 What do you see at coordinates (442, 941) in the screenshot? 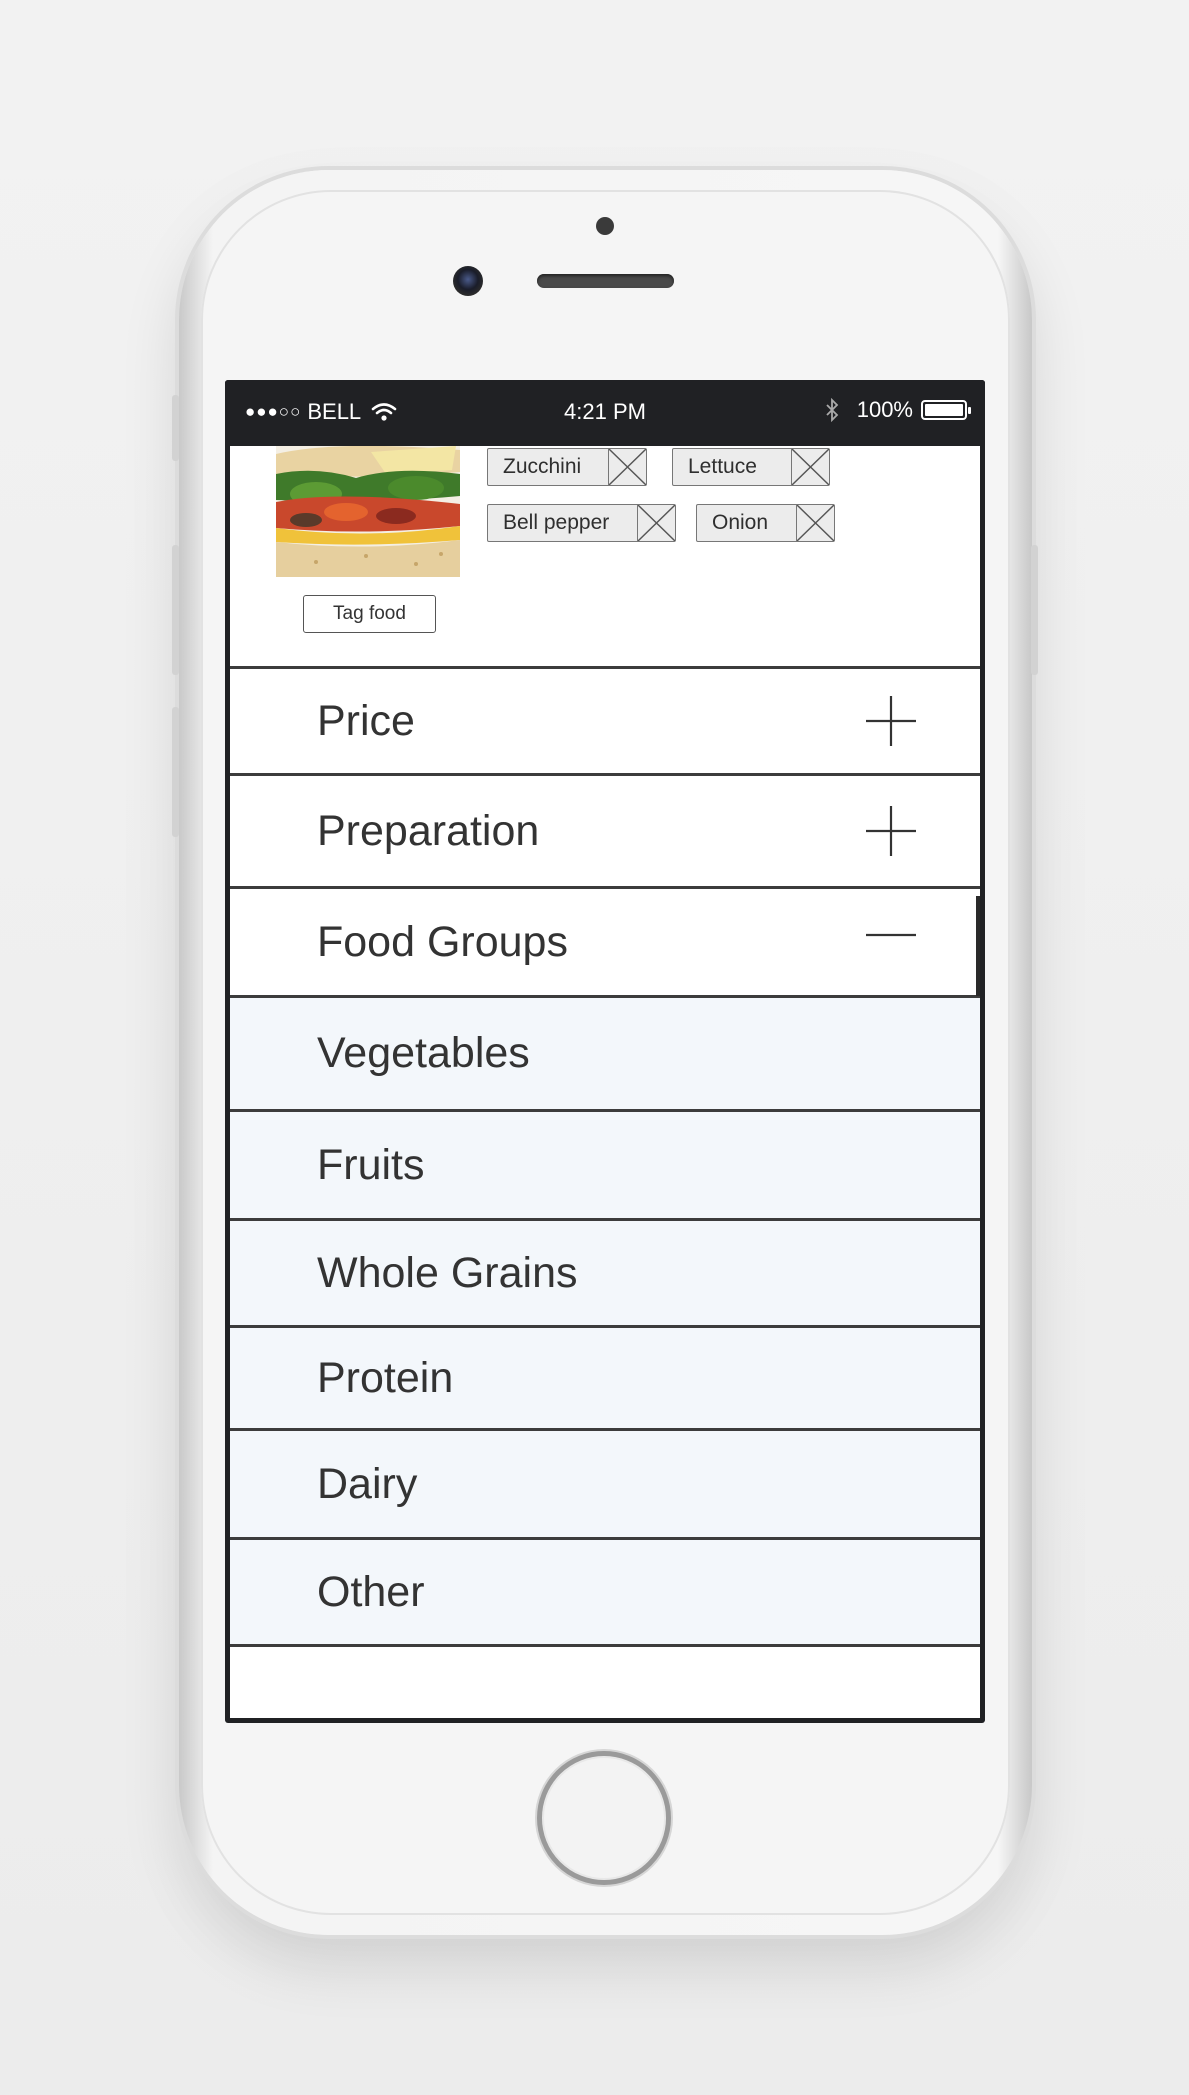
I see `section-label: Food Groups` at bounding box center [442, 941].